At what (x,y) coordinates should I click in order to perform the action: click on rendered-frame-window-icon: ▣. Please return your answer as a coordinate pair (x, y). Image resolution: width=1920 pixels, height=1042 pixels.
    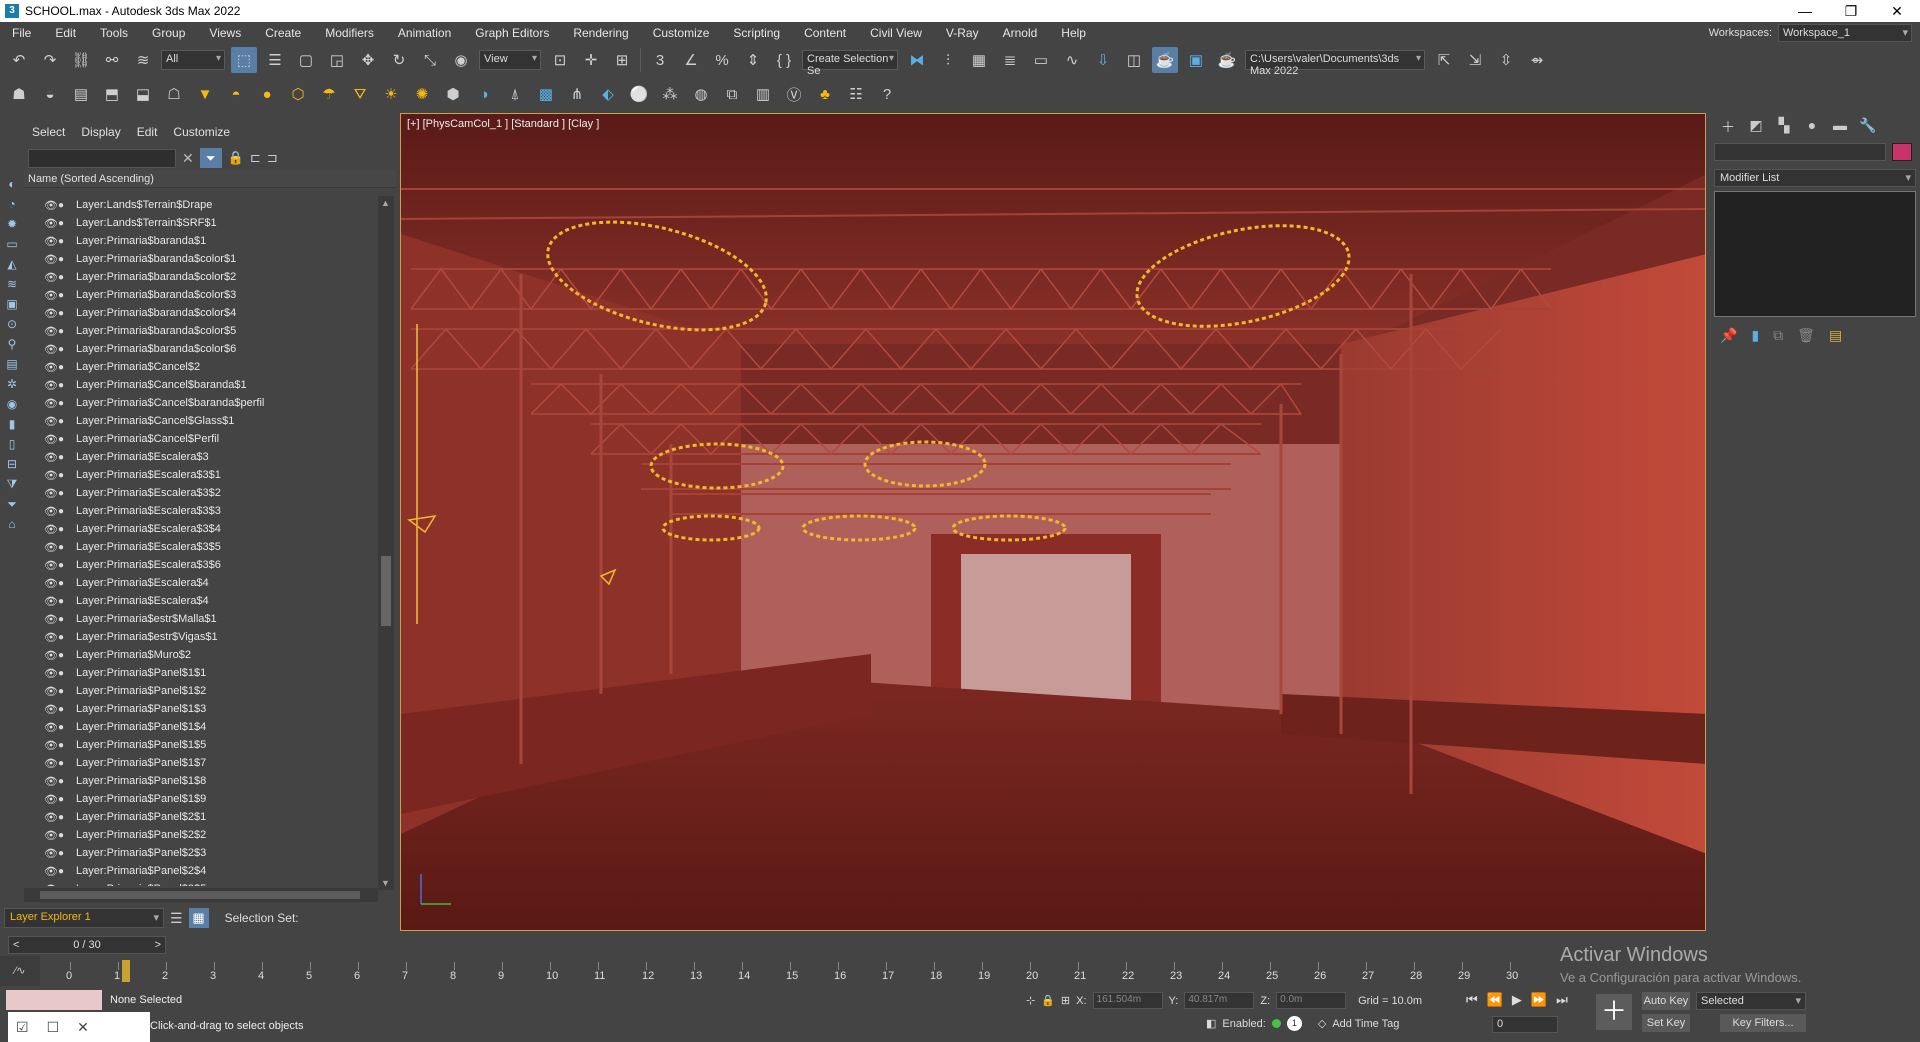
    Looking at the image, I should click on (1196, 60).